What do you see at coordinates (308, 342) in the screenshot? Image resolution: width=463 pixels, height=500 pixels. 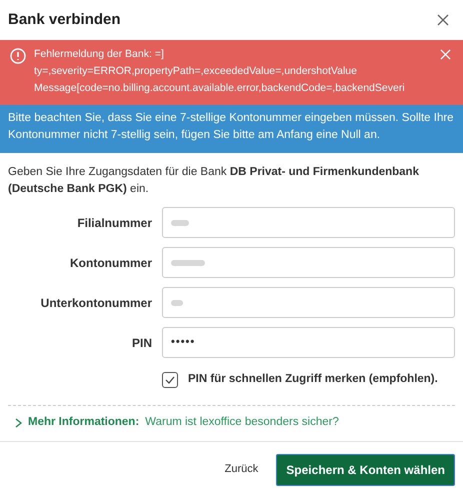 I see `input-field: •••••` at bounding box center [308, 342].